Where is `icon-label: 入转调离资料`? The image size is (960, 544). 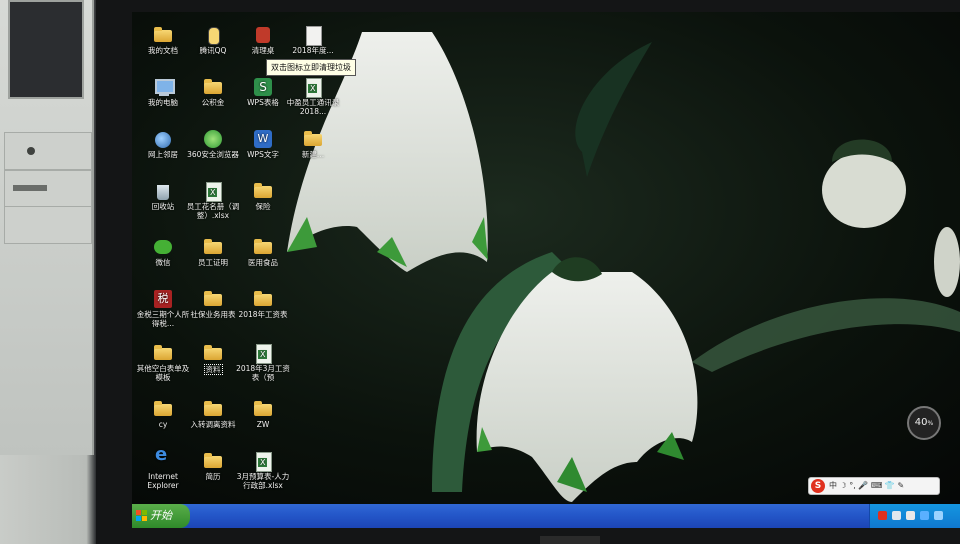 icon-label: 入转调离资料 is located at coordinates (213, 424).